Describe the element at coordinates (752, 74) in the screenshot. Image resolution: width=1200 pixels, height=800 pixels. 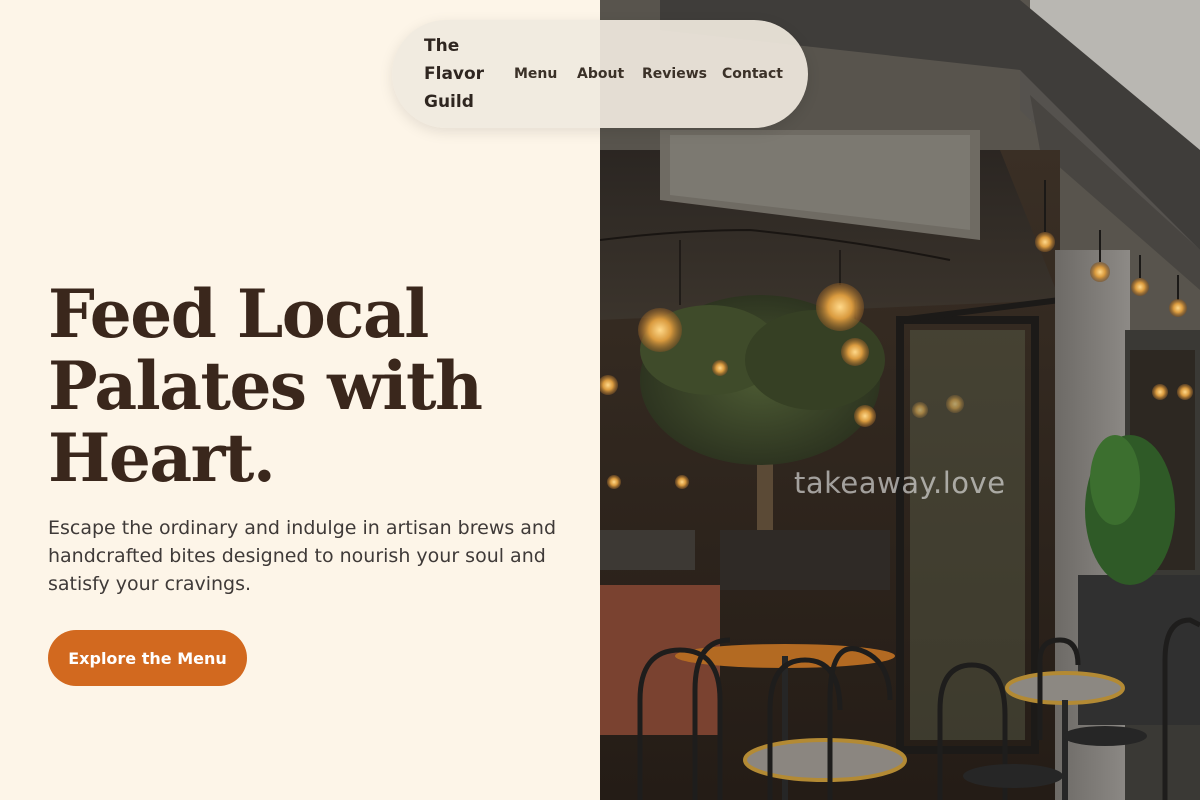
I see `nav-link-contact: Contact` at that location.